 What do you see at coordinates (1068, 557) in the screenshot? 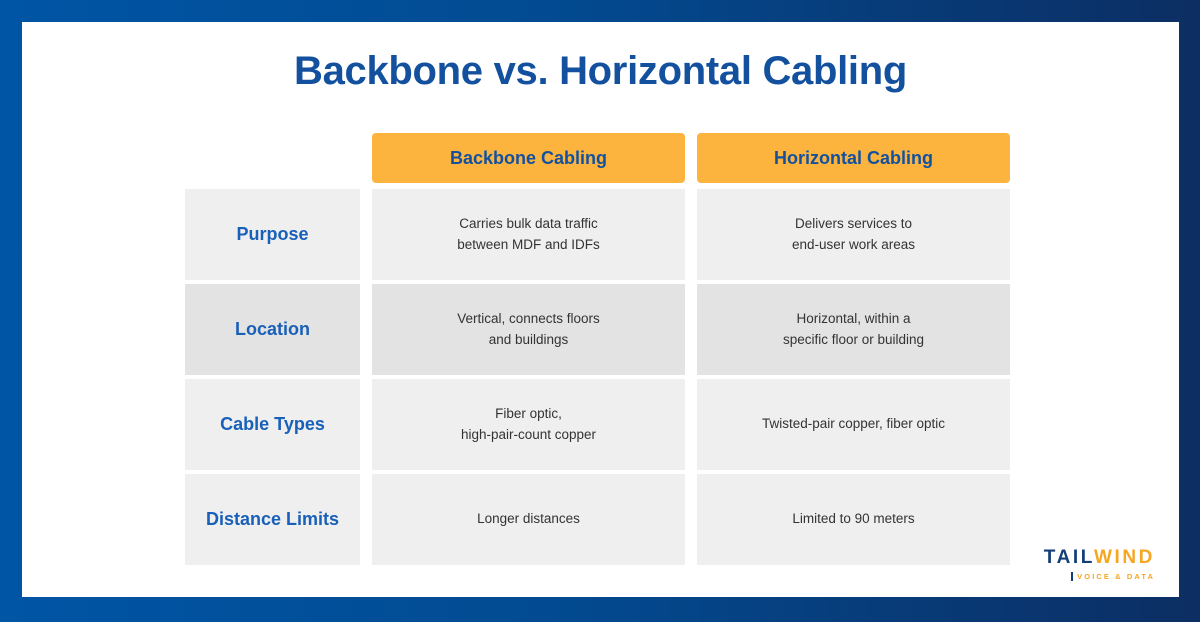
I see `logo-word-tail: TAIL` at bounding box center [1068, 557].